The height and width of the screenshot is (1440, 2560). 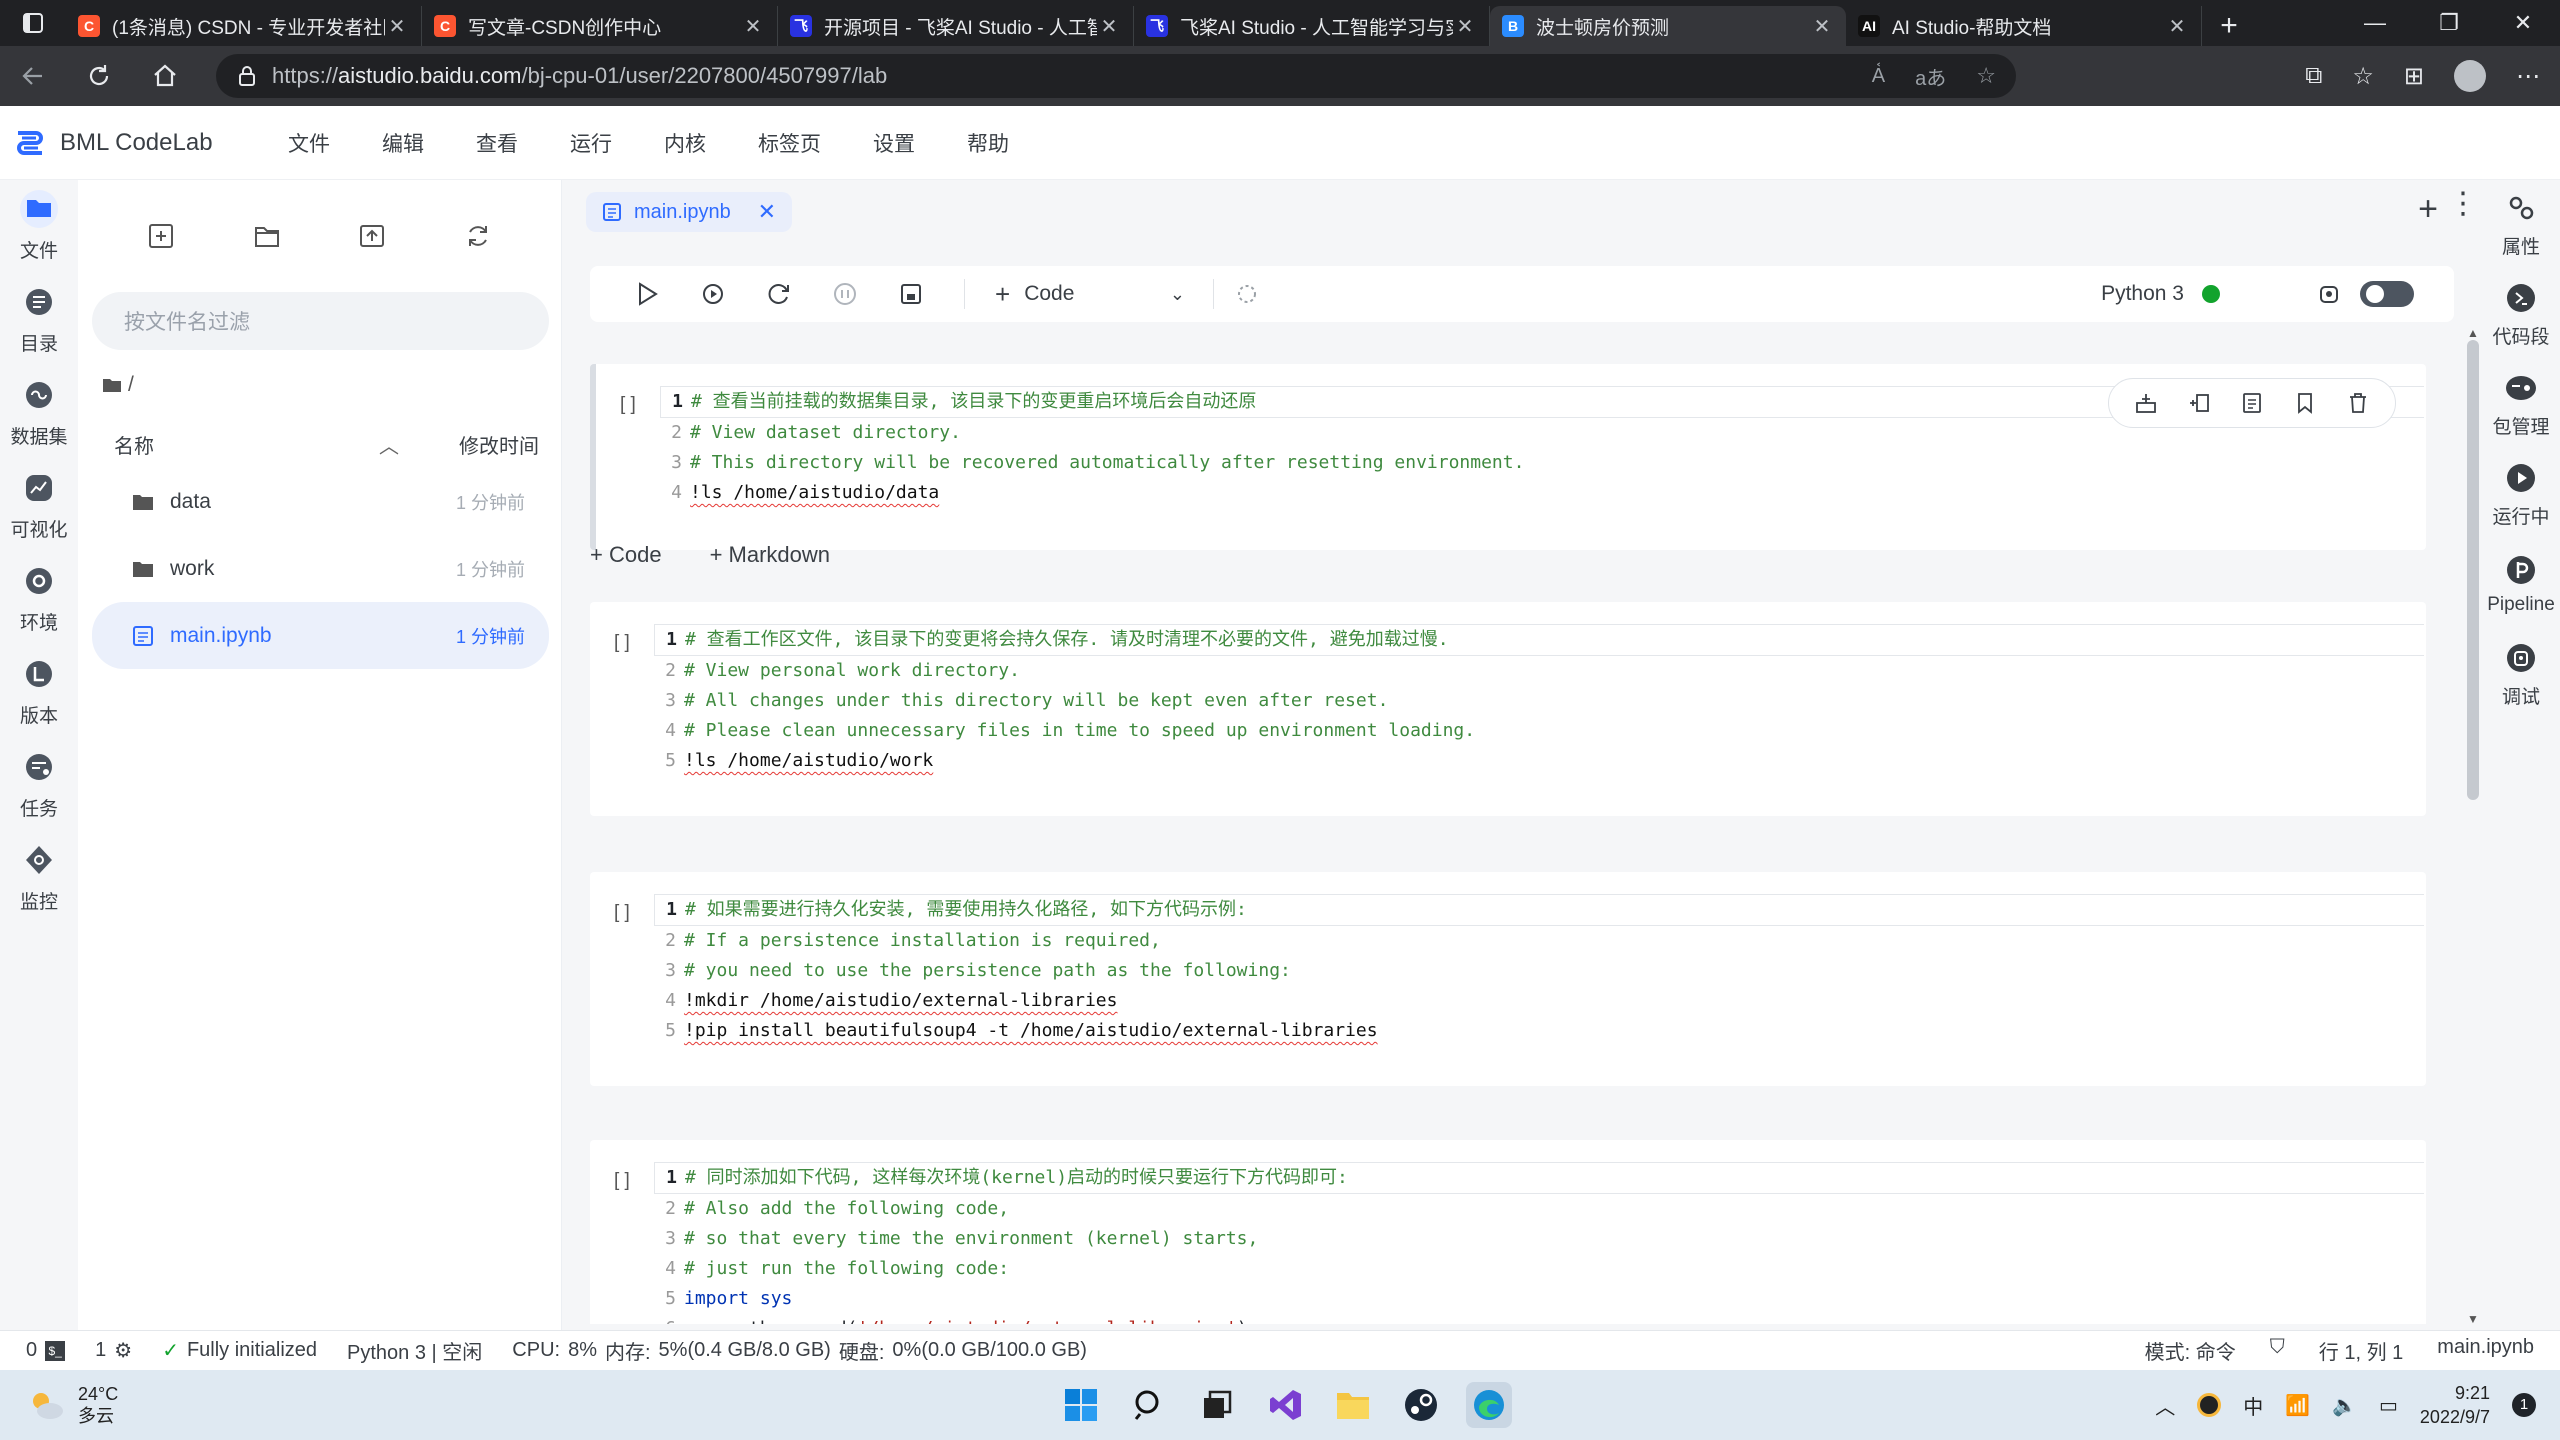 I want to click on tab-actions-button, so click(x=33, y=23).